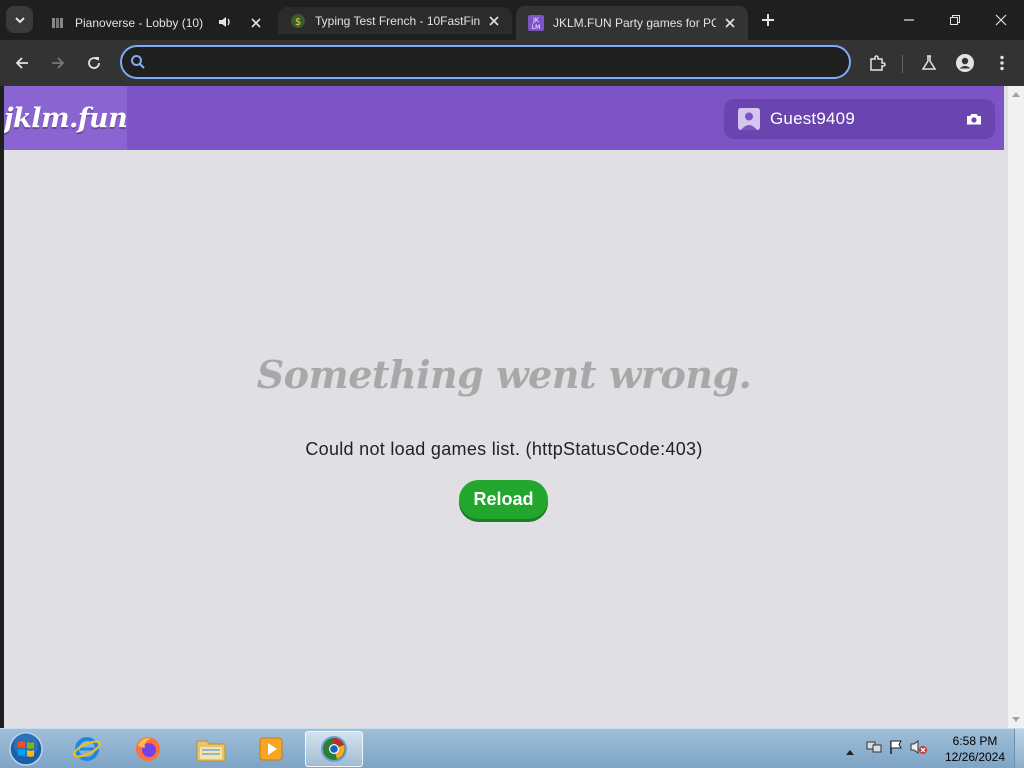  What do you see at coordinates (866, 119) in the screenshot?
I see `user-name: Guest9409` at bounding box center [866, 119].